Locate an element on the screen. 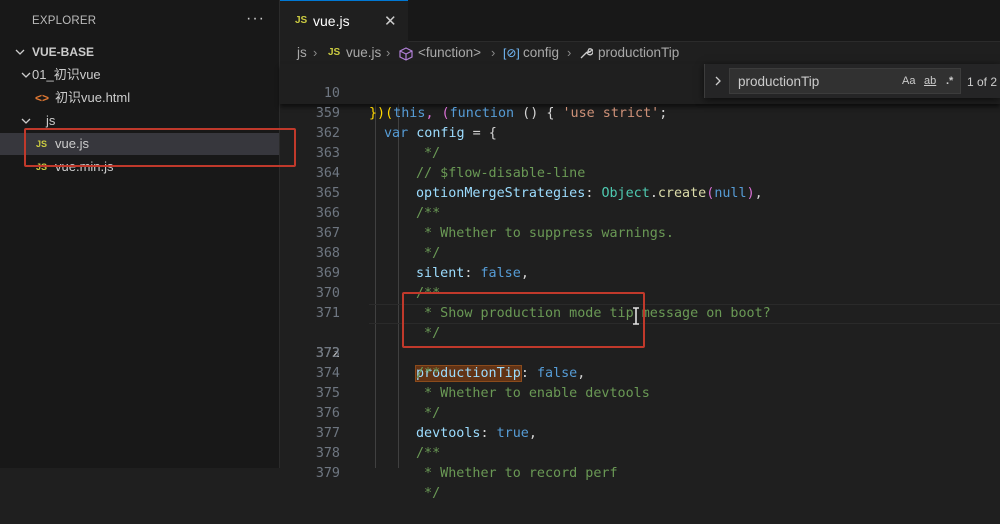 This screenshot has width=1000, height=524. regex-icon: .* is located at coordinates (949, 81).